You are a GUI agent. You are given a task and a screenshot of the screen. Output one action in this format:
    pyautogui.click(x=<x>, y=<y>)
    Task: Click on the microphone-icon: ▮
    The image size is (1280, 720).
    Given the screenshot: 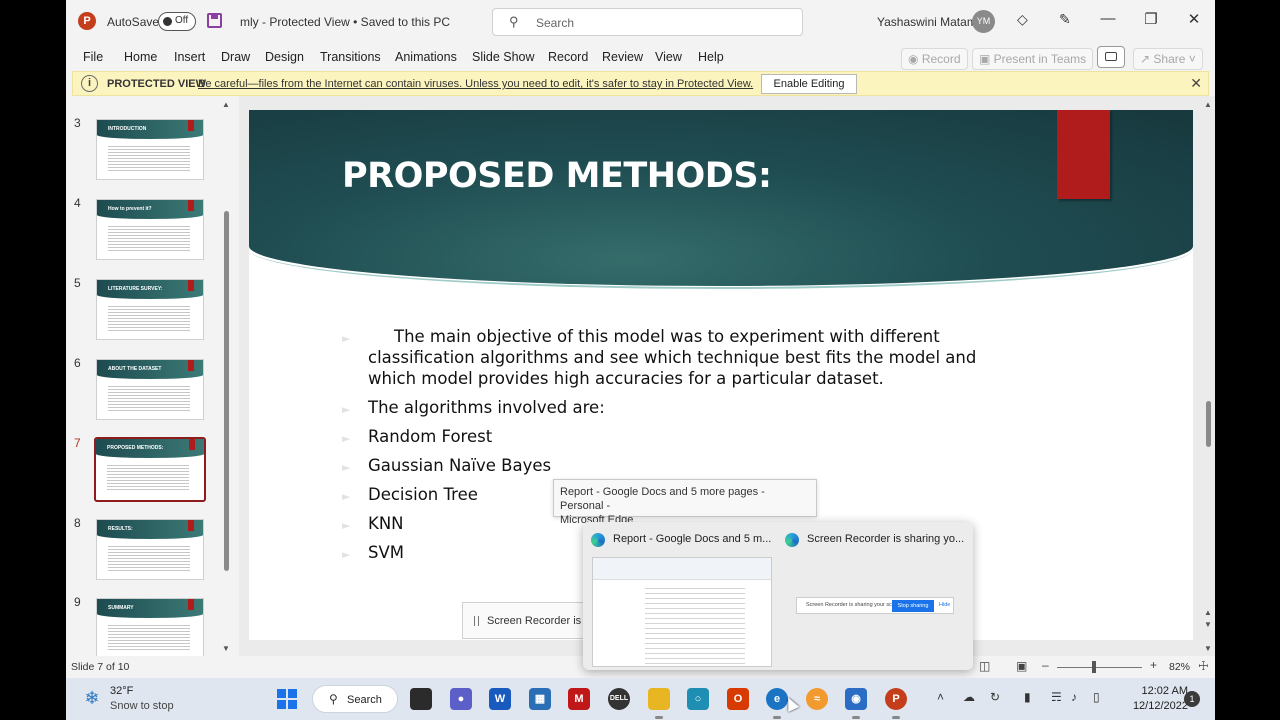 What is the action you would take?
    pyautogui.click(x=1027, y=697)
    